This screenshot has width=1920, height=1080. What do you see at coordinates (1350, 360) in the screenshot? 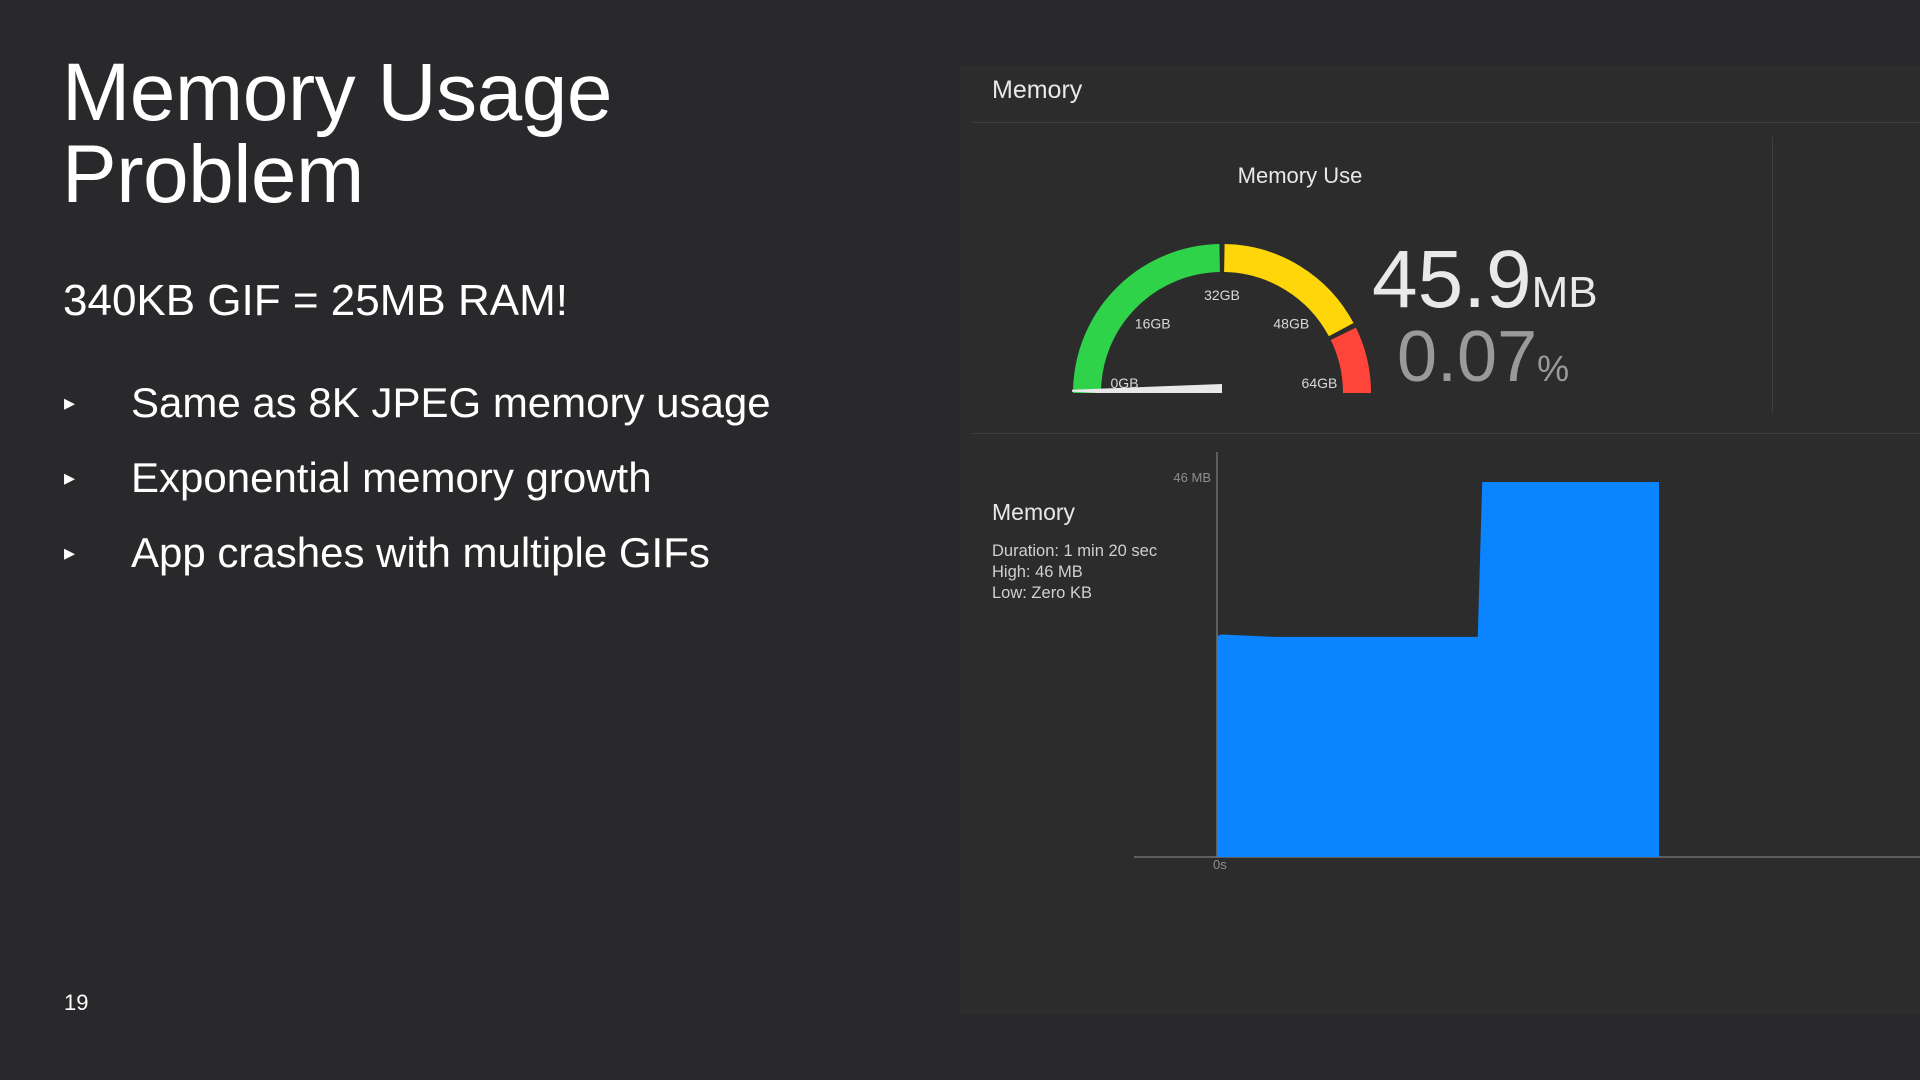
I see `gauge-arc-red` at bounding box center [1350, 360].